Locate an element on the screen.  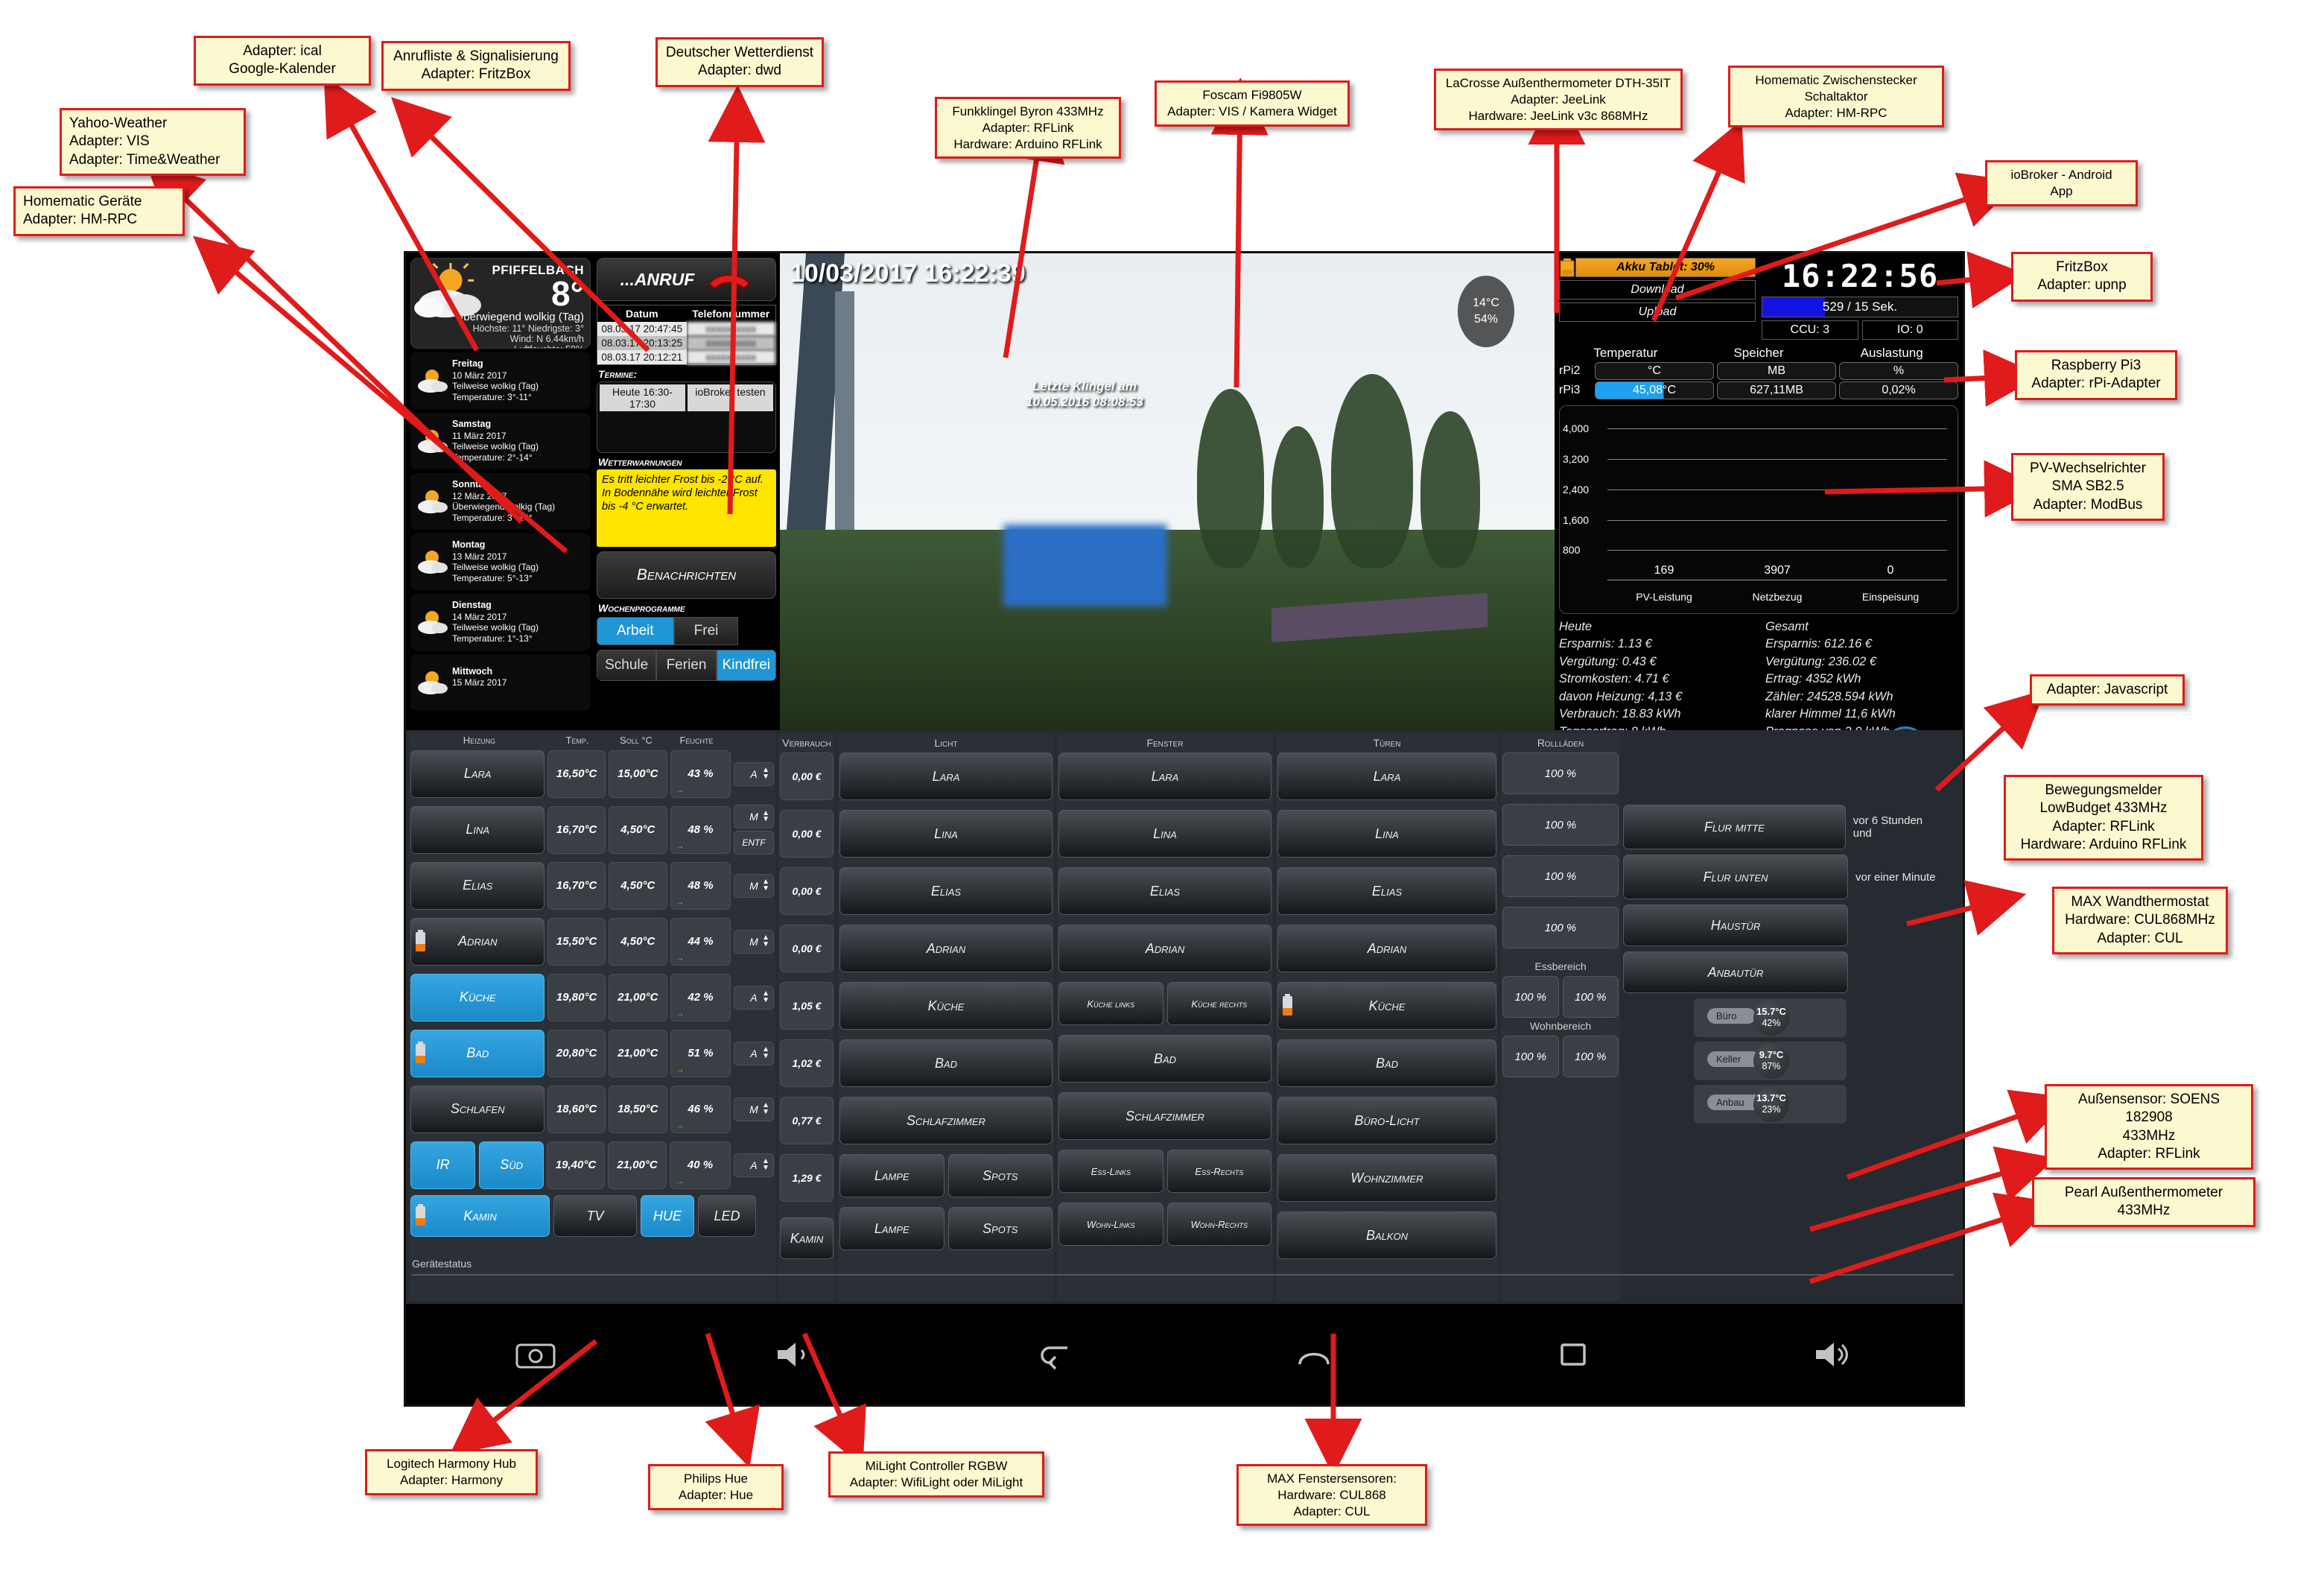
heating-btn-sued: Süd is located at coordinates (512, 1165).